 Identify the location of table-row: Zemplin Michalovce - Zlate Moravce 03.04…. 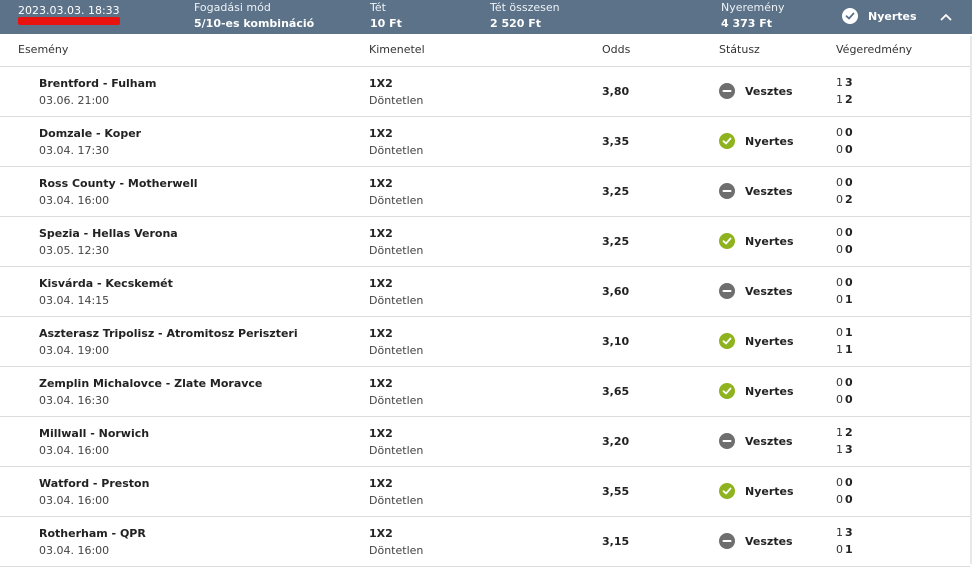
(485, 392).